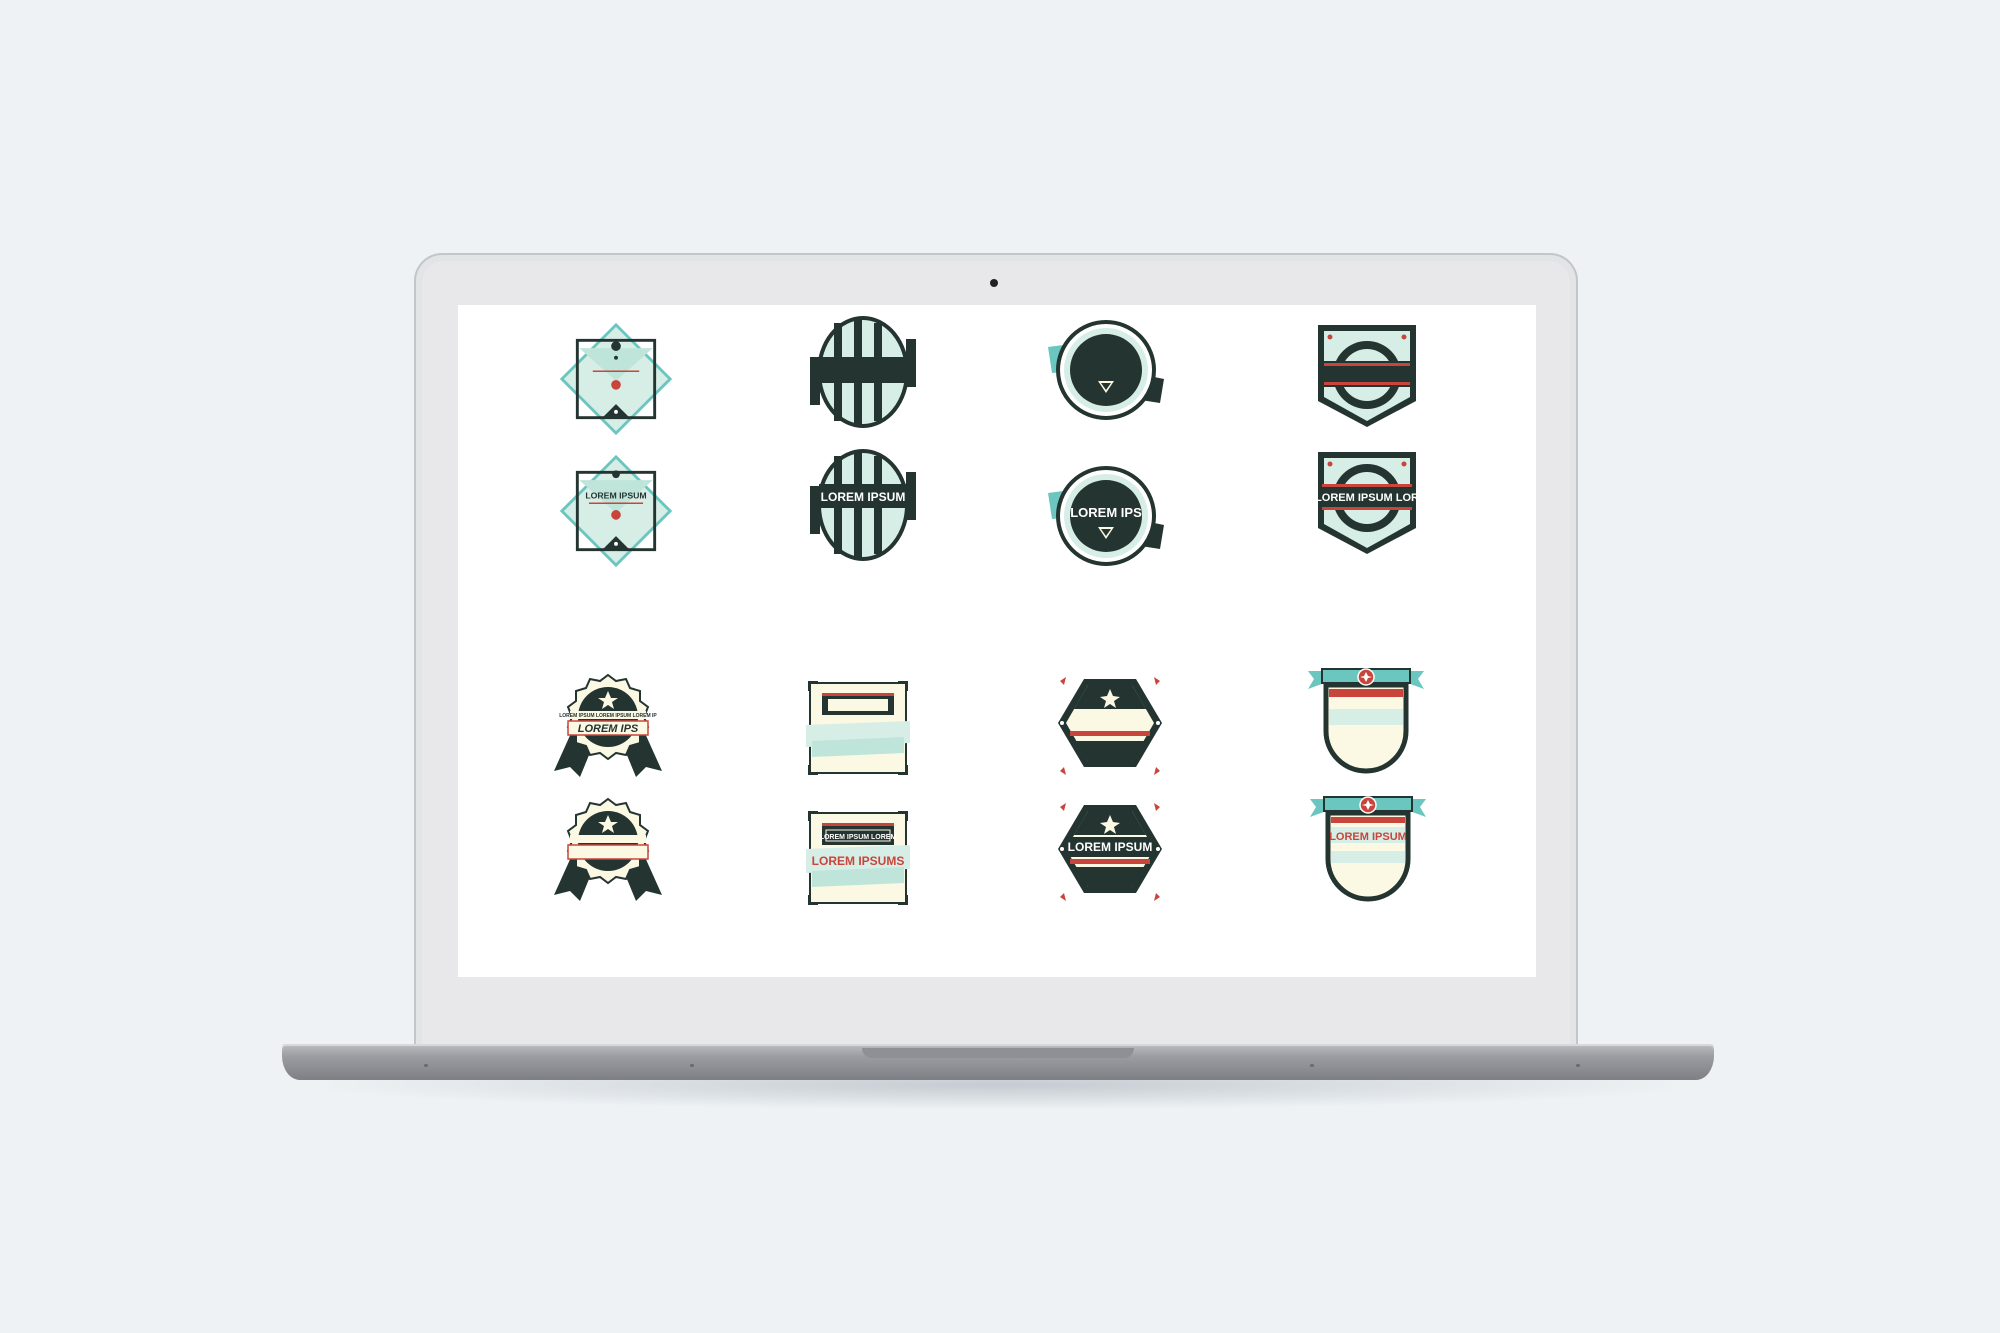 This screenshot has width=2000, height=1333. I want to click on badge-hexagon-2: LOREM IPSUM, so click(1110, 852).